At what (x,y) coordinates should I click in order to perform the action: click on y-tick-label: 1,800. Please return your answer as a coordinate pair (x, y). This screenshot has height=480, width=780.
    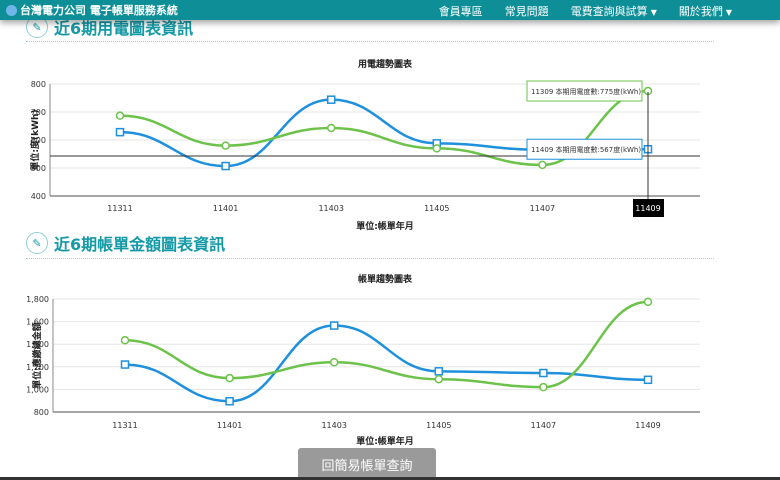
    Looking at the image, I should click on (37, 299).